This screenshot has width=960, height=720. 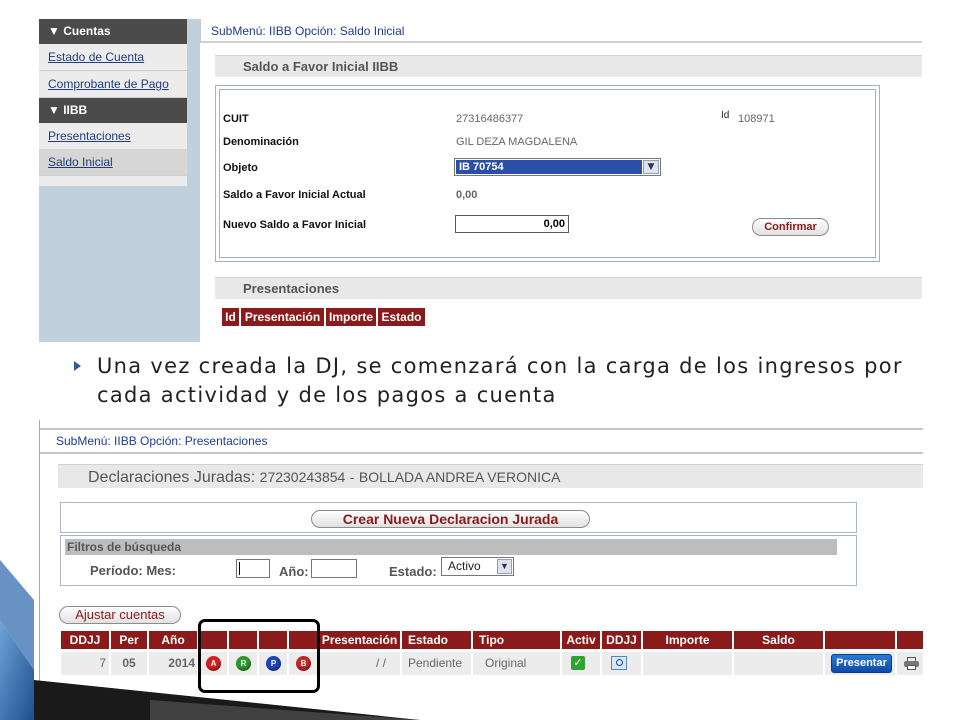 I want to click on section-title-presentaciones: Presentaciones, so click(x=568, y=288).